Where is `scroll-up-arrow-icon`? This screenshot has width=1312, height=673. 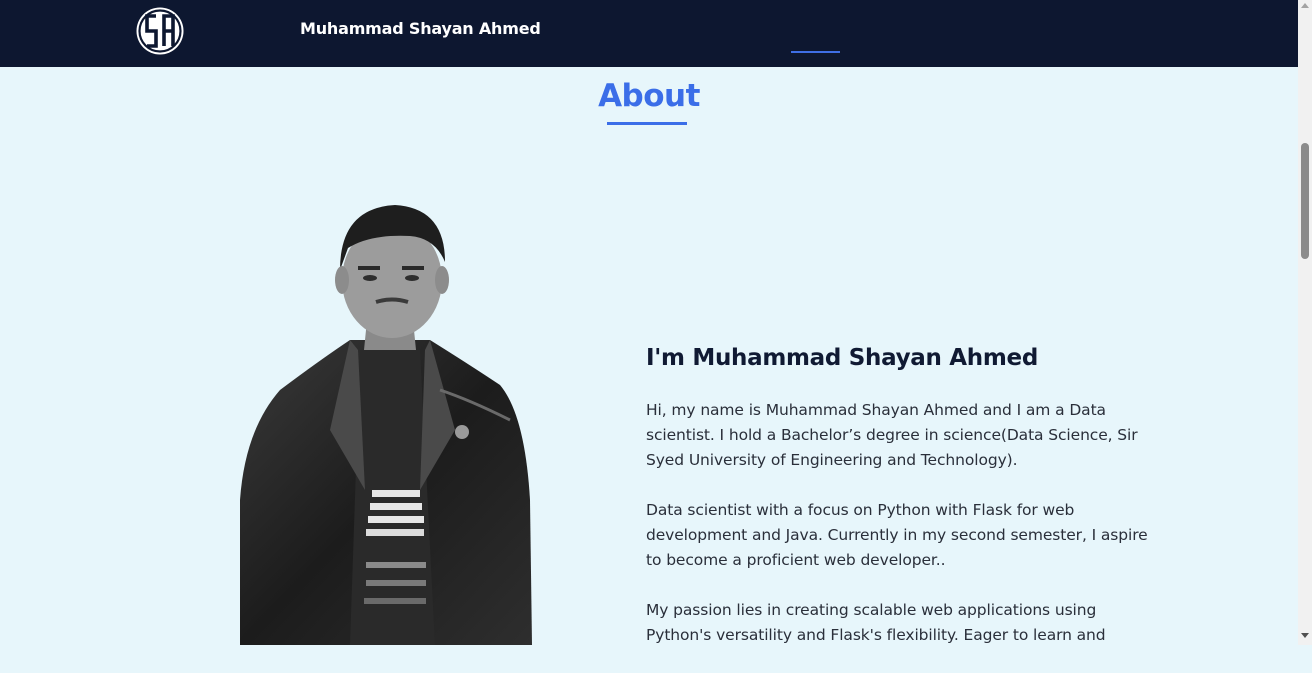
scroll-up-arrow-icon is located at coordinates (1305, 5).